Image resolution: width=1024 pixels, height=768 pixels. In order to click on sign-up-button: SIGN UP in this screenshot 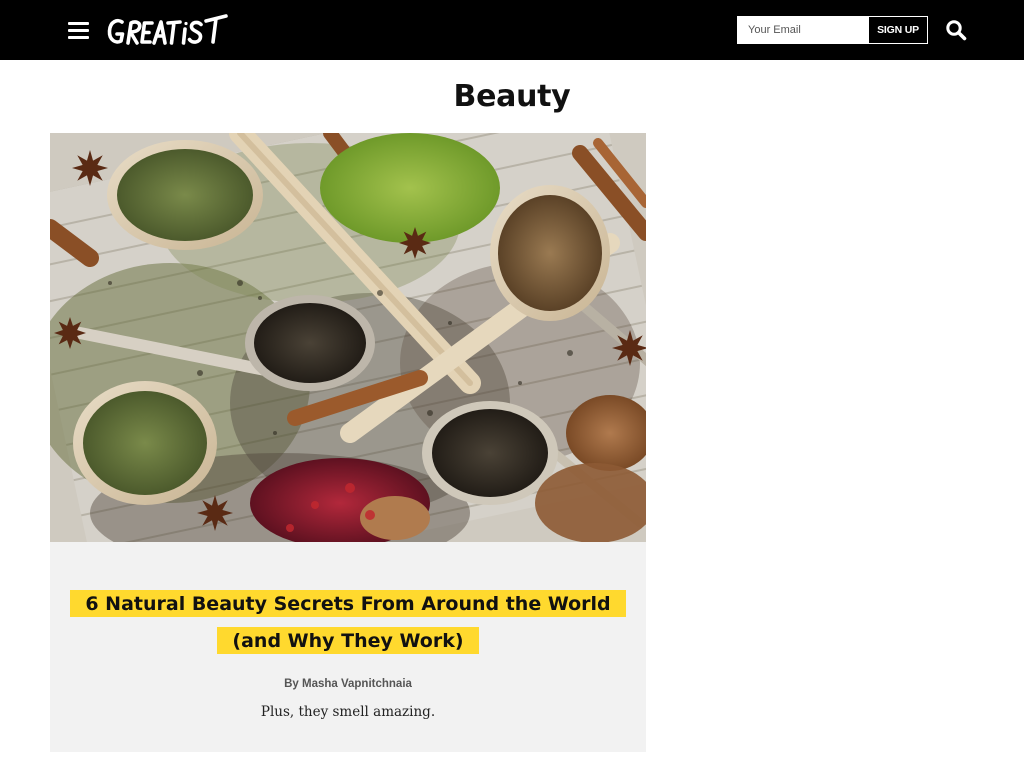, I will do `click(898, 30)`.